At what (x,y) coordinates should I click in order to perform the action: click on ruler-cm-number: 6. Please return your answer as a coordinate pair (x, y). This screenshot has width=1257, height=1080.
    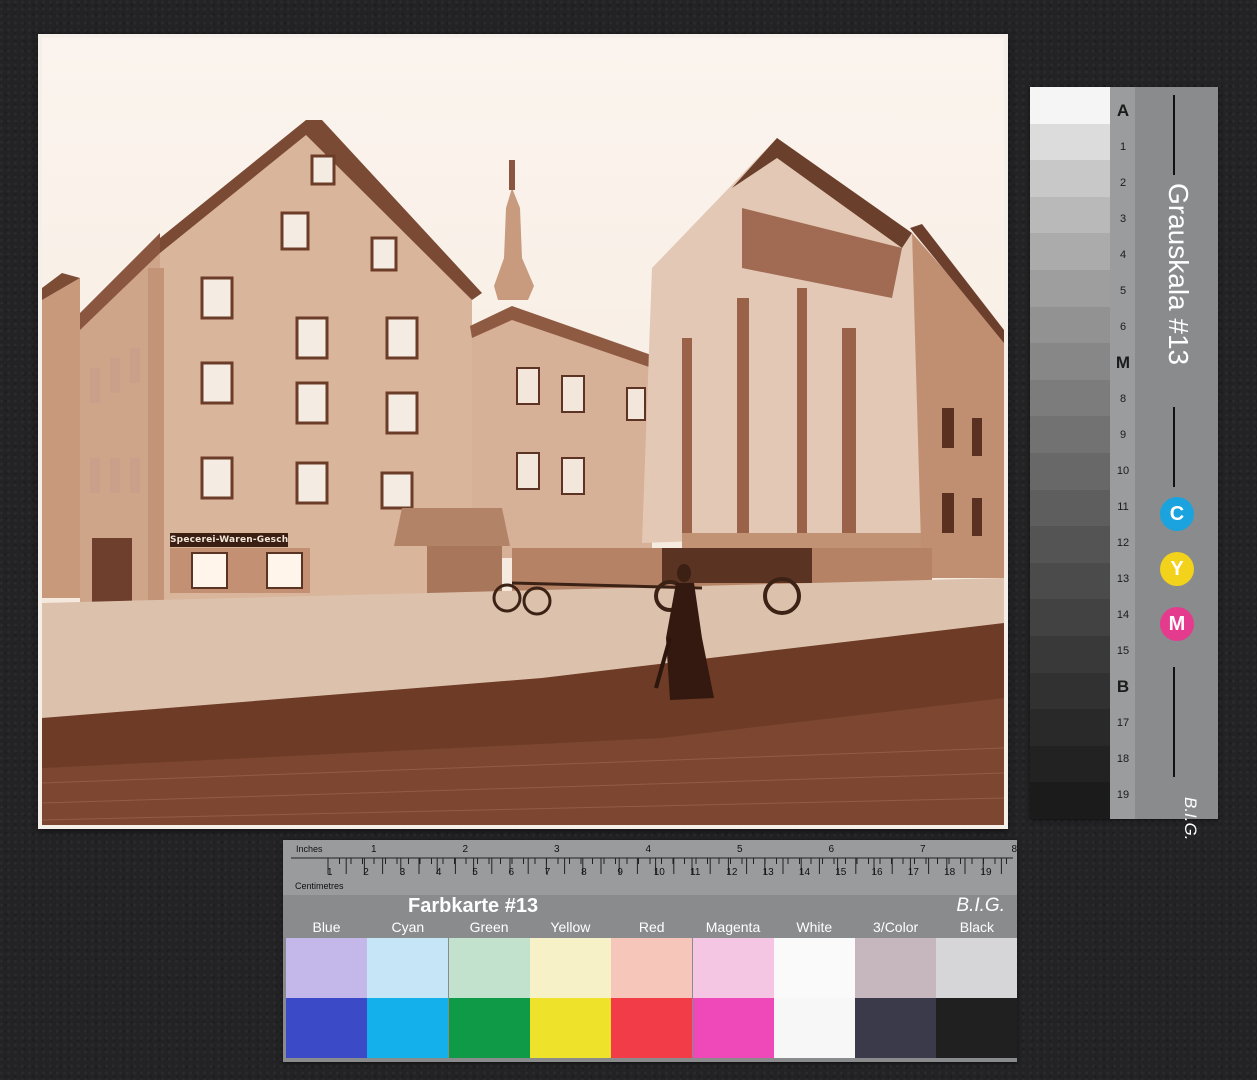
    Looking at the image, I should click on (511, 872).